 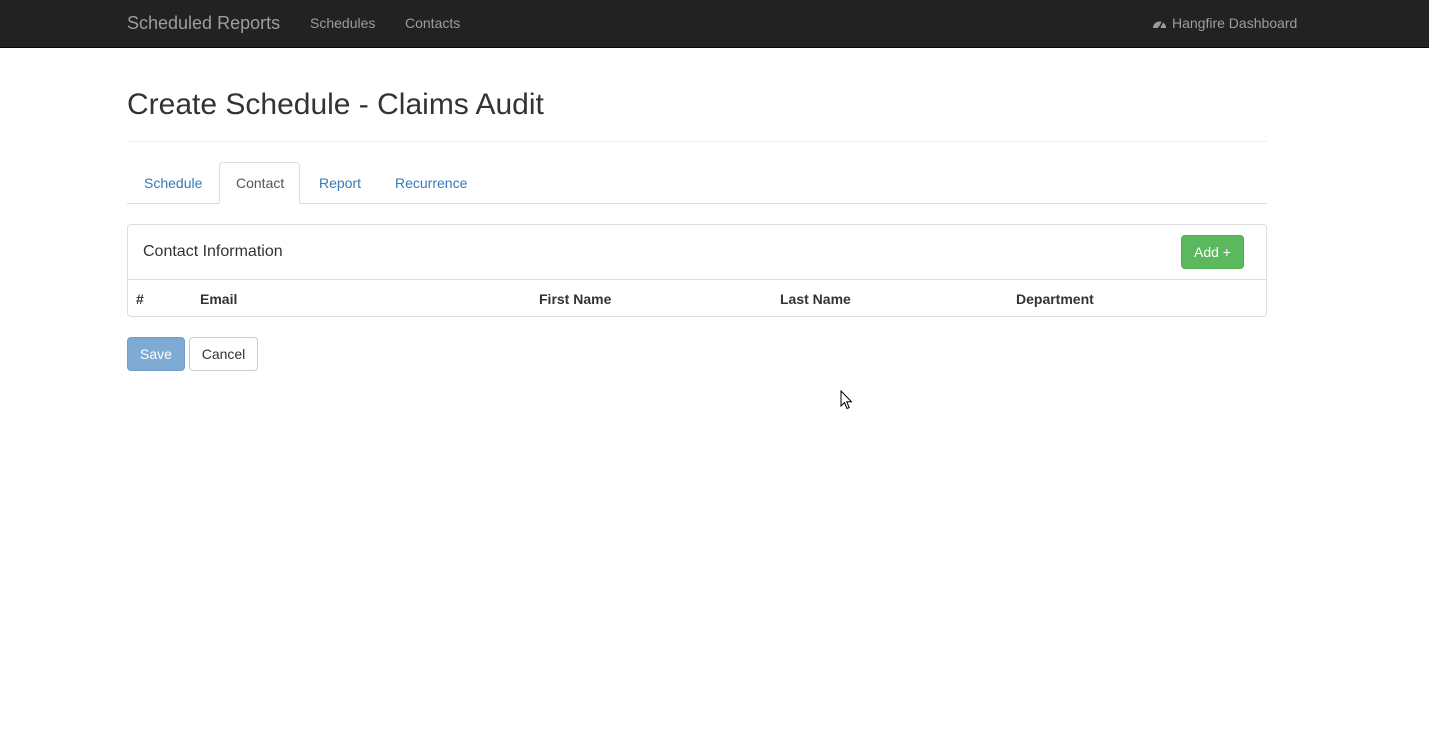 What do you see at coordinates (213, 251) in the screenshot?
I see `panel-title: Contact Information` at bounding box center [213, 251].